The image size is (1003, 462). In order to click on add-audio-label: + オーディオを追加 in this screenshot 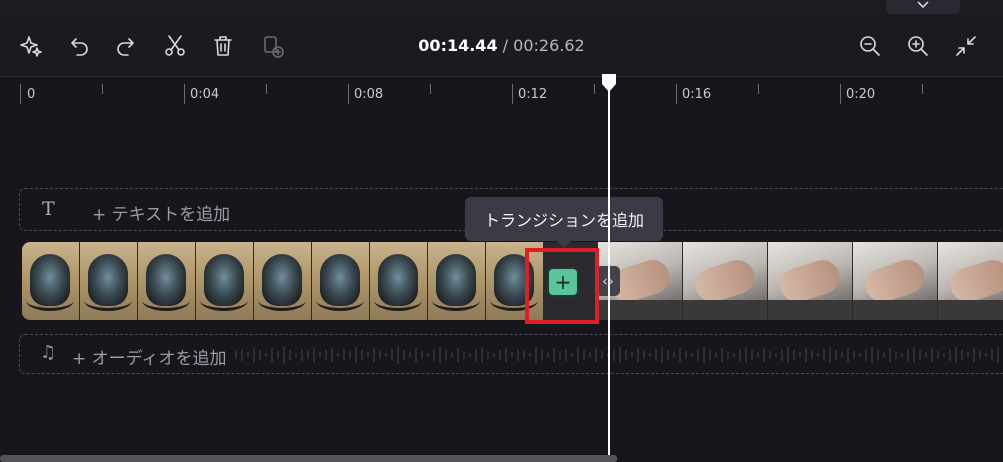, I will do `click(149, 359)`.